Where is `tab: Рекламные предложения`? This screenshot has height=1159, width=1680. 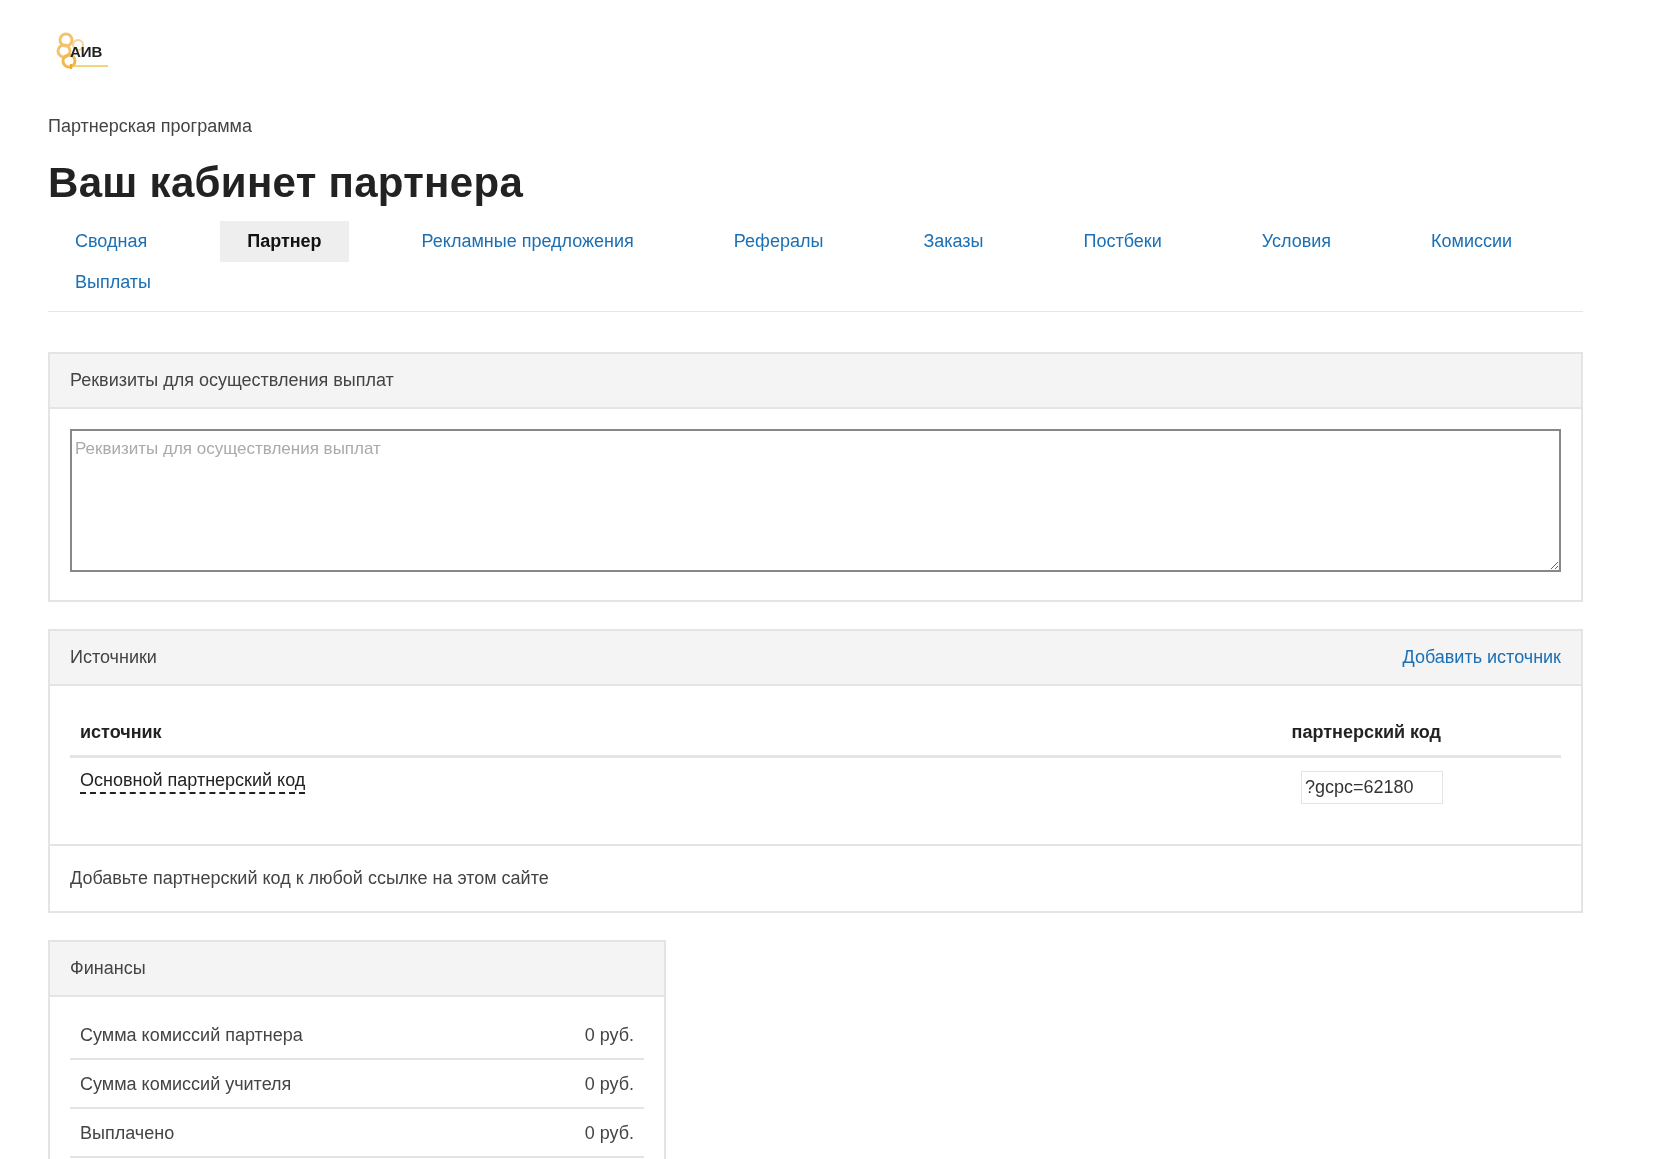
tab: Рекламные предложения is located at coordinates (527, 241).